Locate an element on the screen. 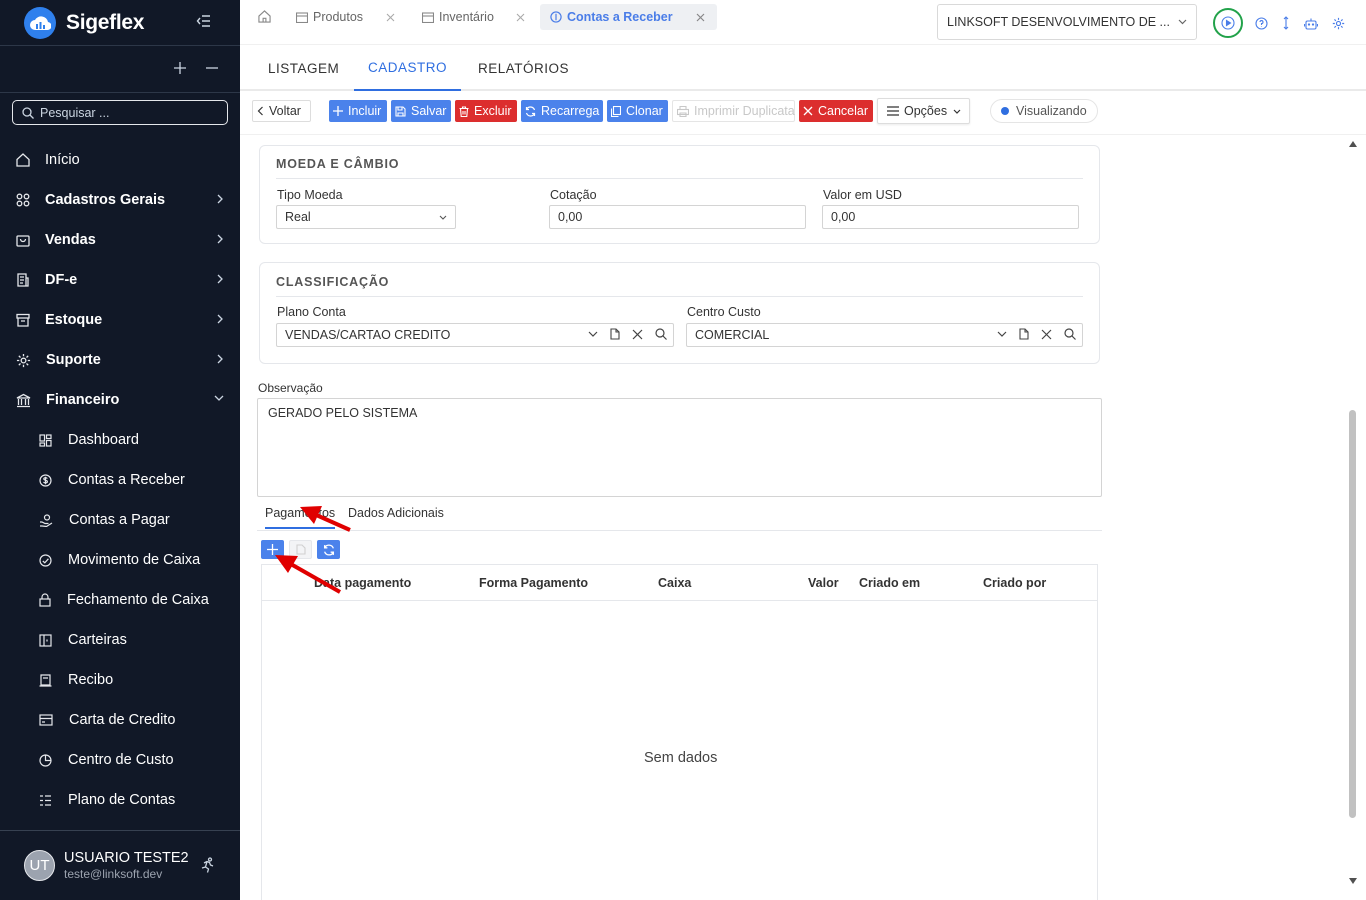  column-header: Forma Pagamento is located at coordinates (533, 583).